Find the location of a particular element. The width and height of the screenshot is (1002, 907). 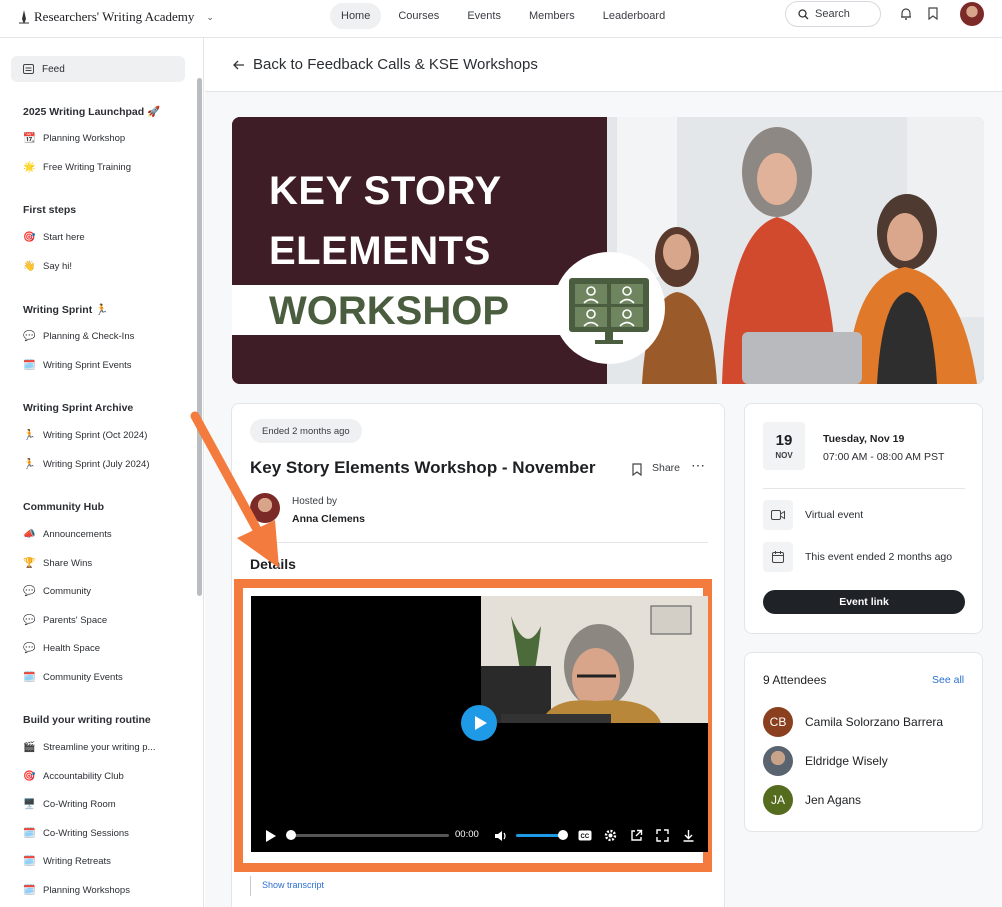

volume-icon is located at coordinates (501, 836).